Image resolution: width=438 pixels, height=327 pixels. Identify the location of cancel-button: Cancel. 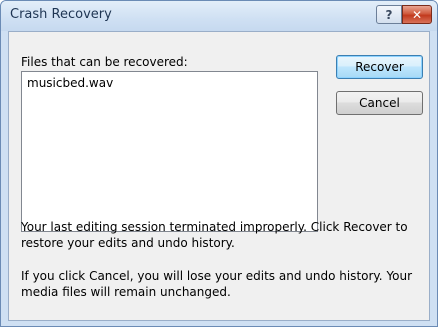
(379, 103).